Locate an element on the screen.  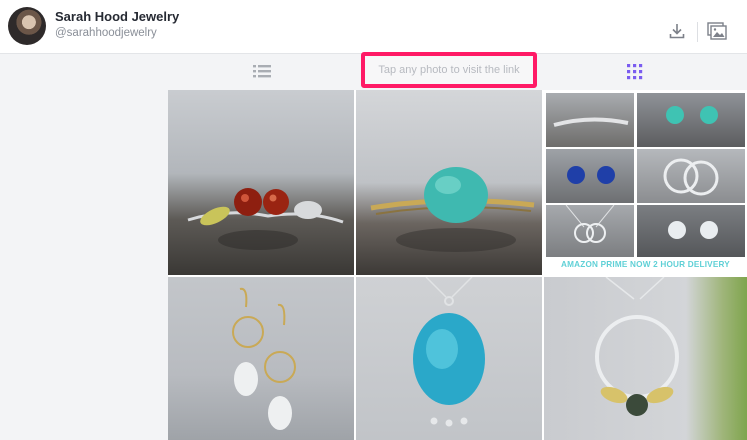
list-view-button is located at coordinates (262, 73).